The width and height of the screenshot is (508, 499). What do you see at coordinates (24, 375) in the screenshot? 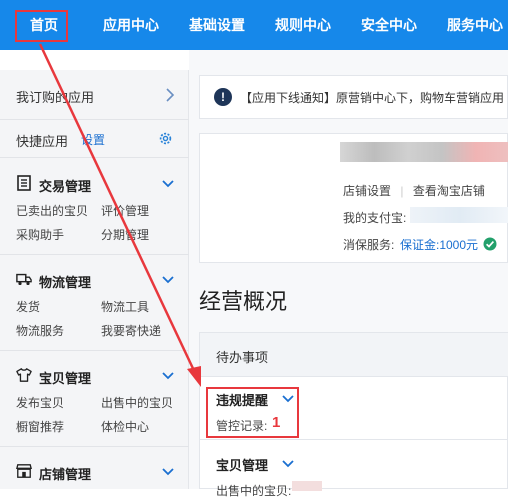
I see `shirt-icon` at bounding box center [24, 375].